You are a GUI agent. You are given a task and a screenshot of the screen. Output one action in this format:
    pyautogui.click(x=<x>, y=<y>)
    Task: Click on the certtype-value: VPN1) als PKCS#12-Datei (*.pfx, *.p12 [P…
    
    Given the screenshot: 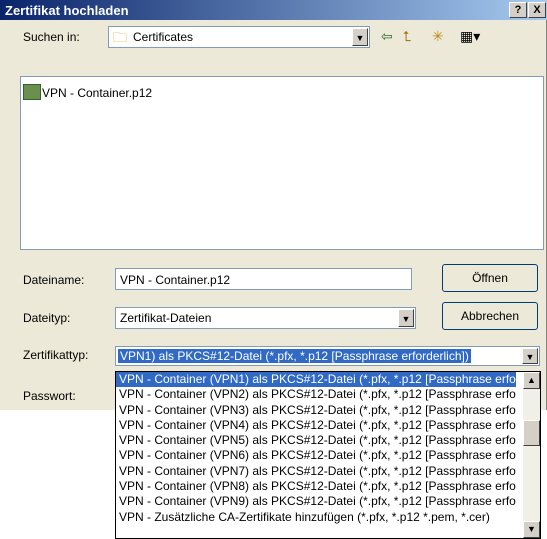 What is the action you would take?
    pyautogui.click(x=294, y=356)
    